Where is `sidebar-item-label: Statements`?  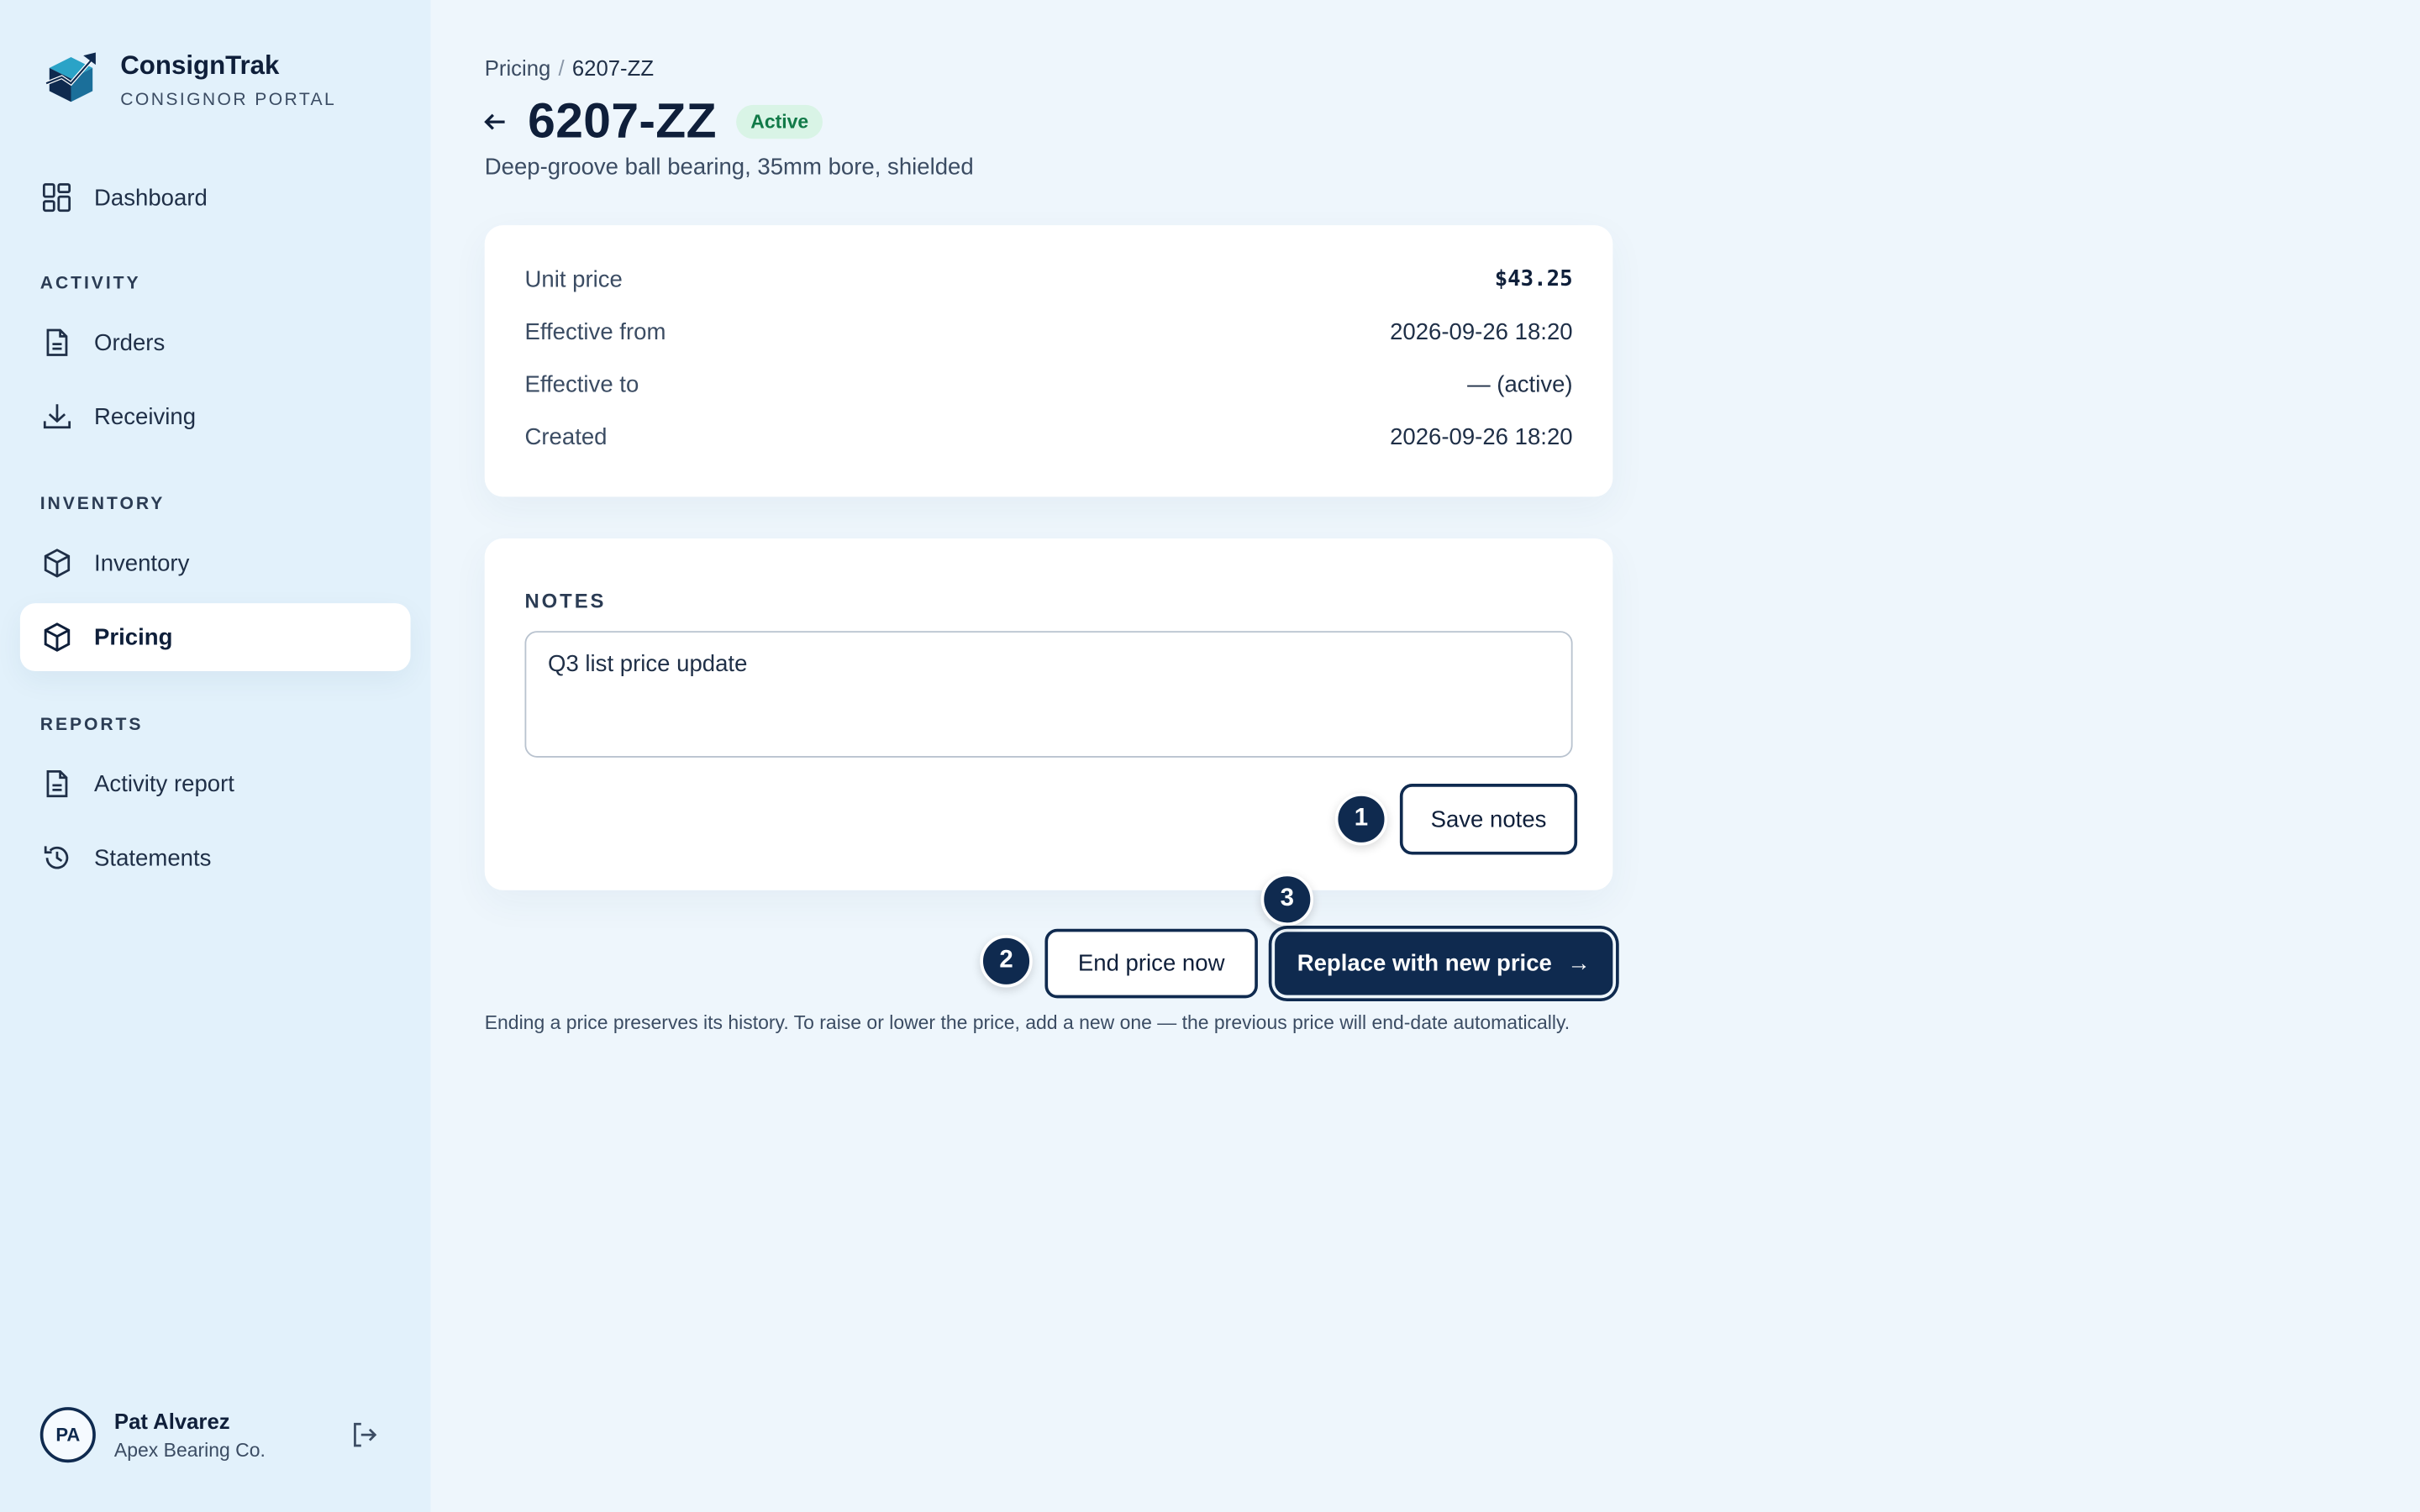
sidebar-item-label: Statements is located at coordinates (153, 857).